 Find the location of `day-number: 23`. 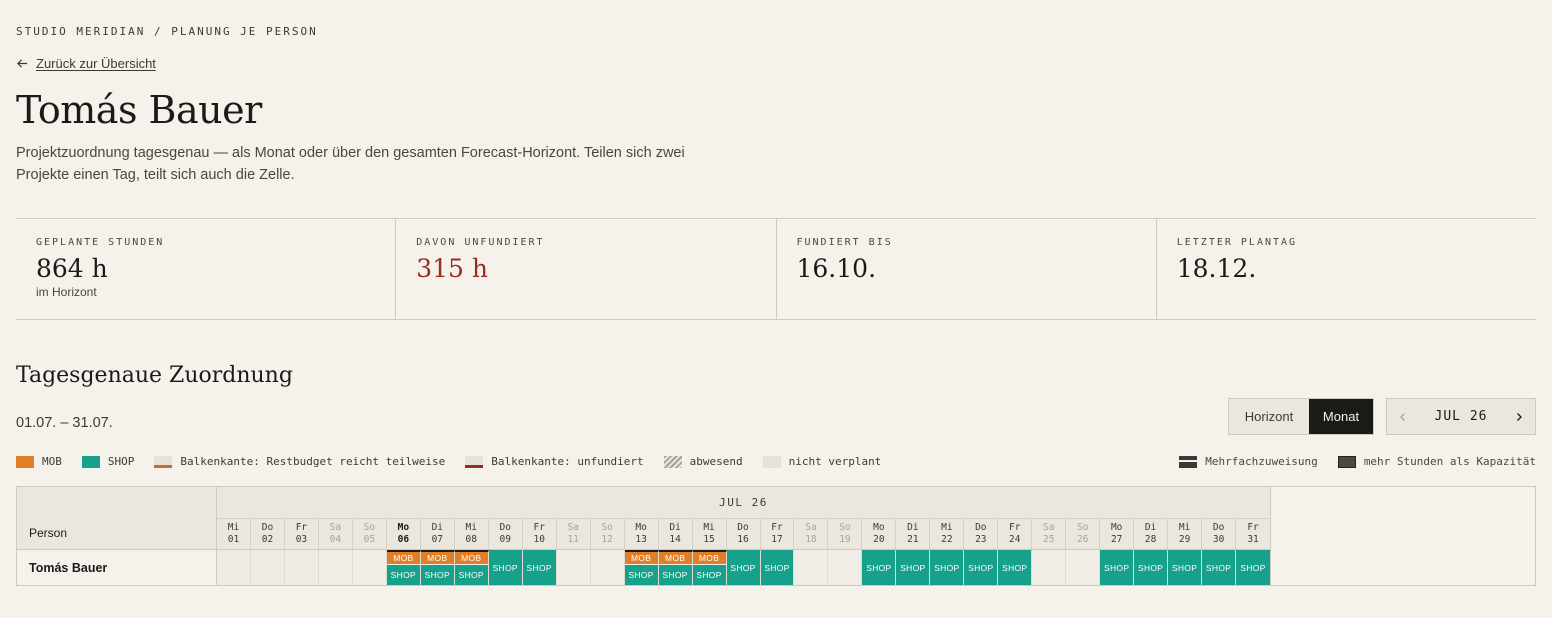

day-number: 23 is located at coordinates (981, 539).